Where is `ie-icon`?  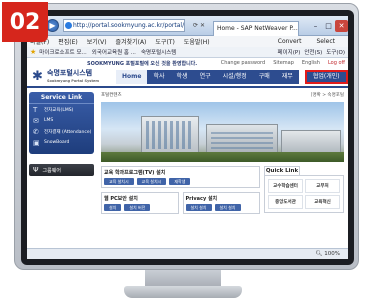 ie-icon is located at coordinates (68, 25).